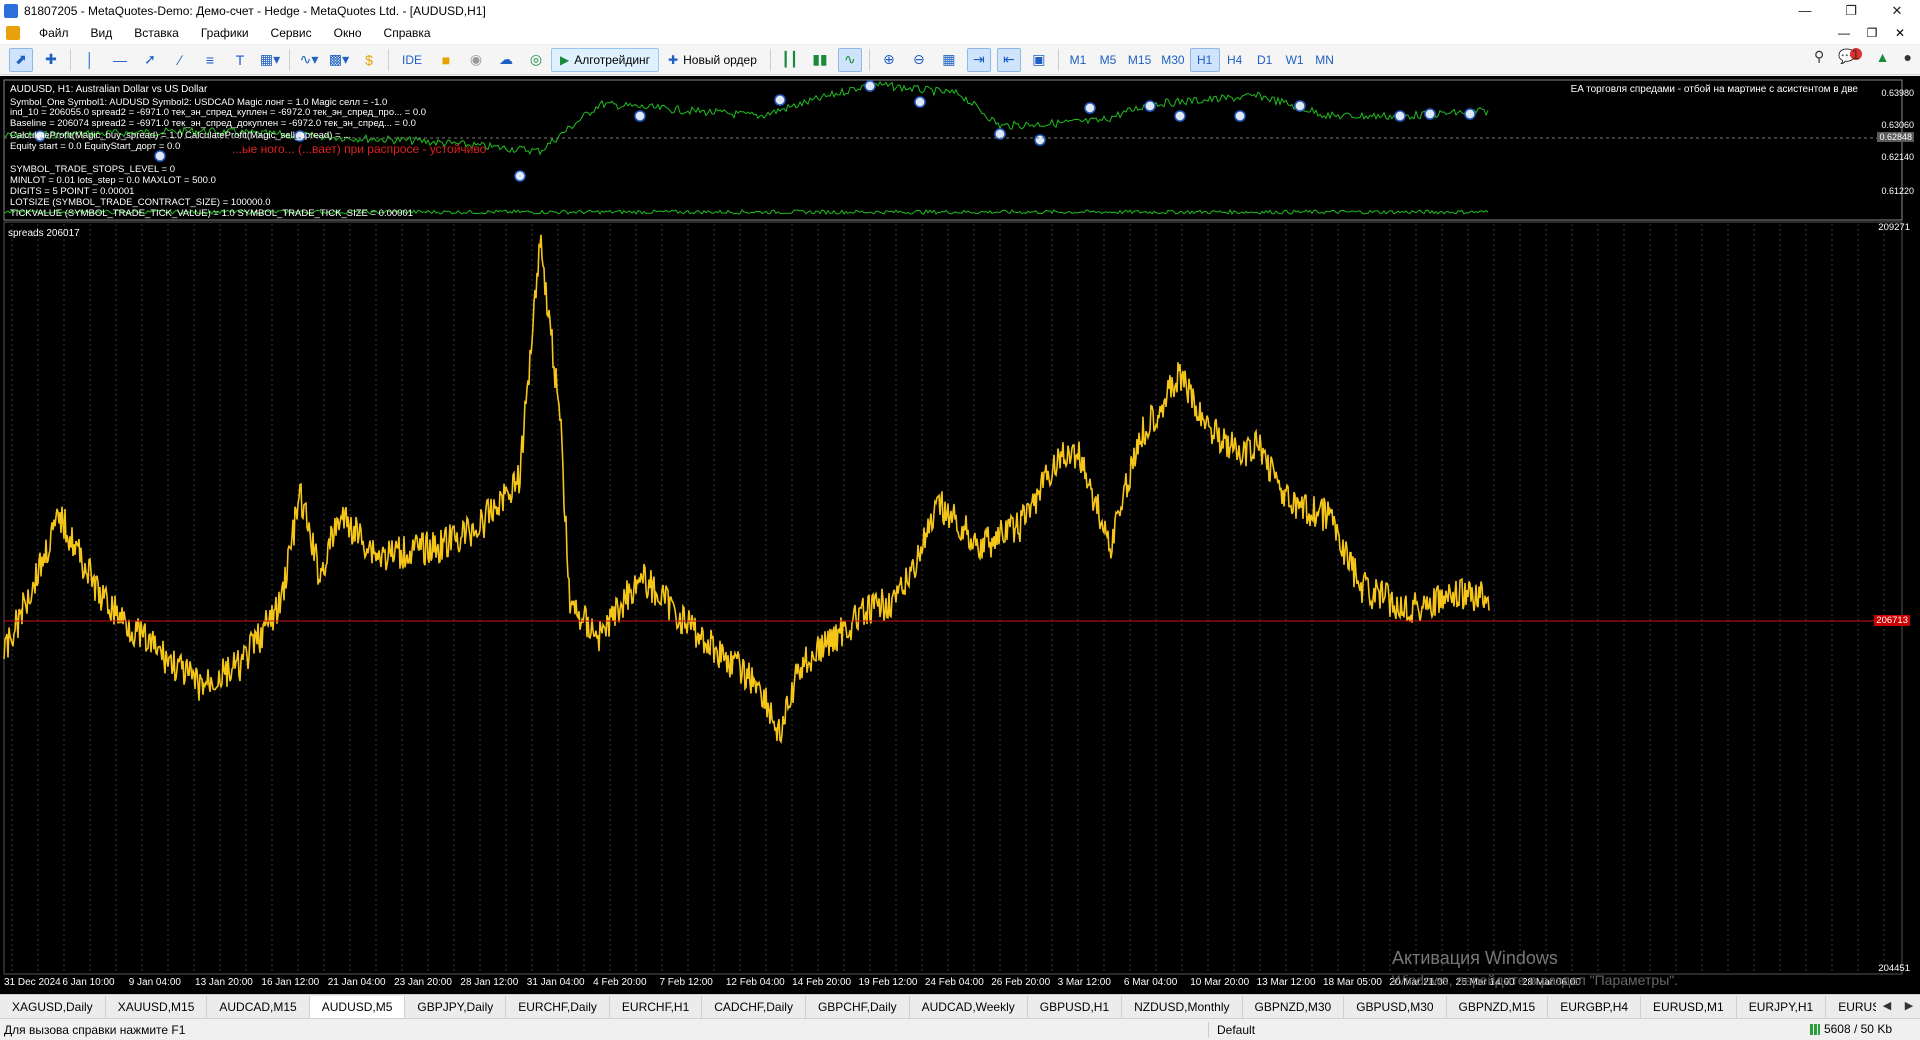 The height and width of the screenshot is (1040, 1920). Describe the element at coordinates (1909, 1006) in the screenshot. I see `tab-next-icon: ▶` at that location.